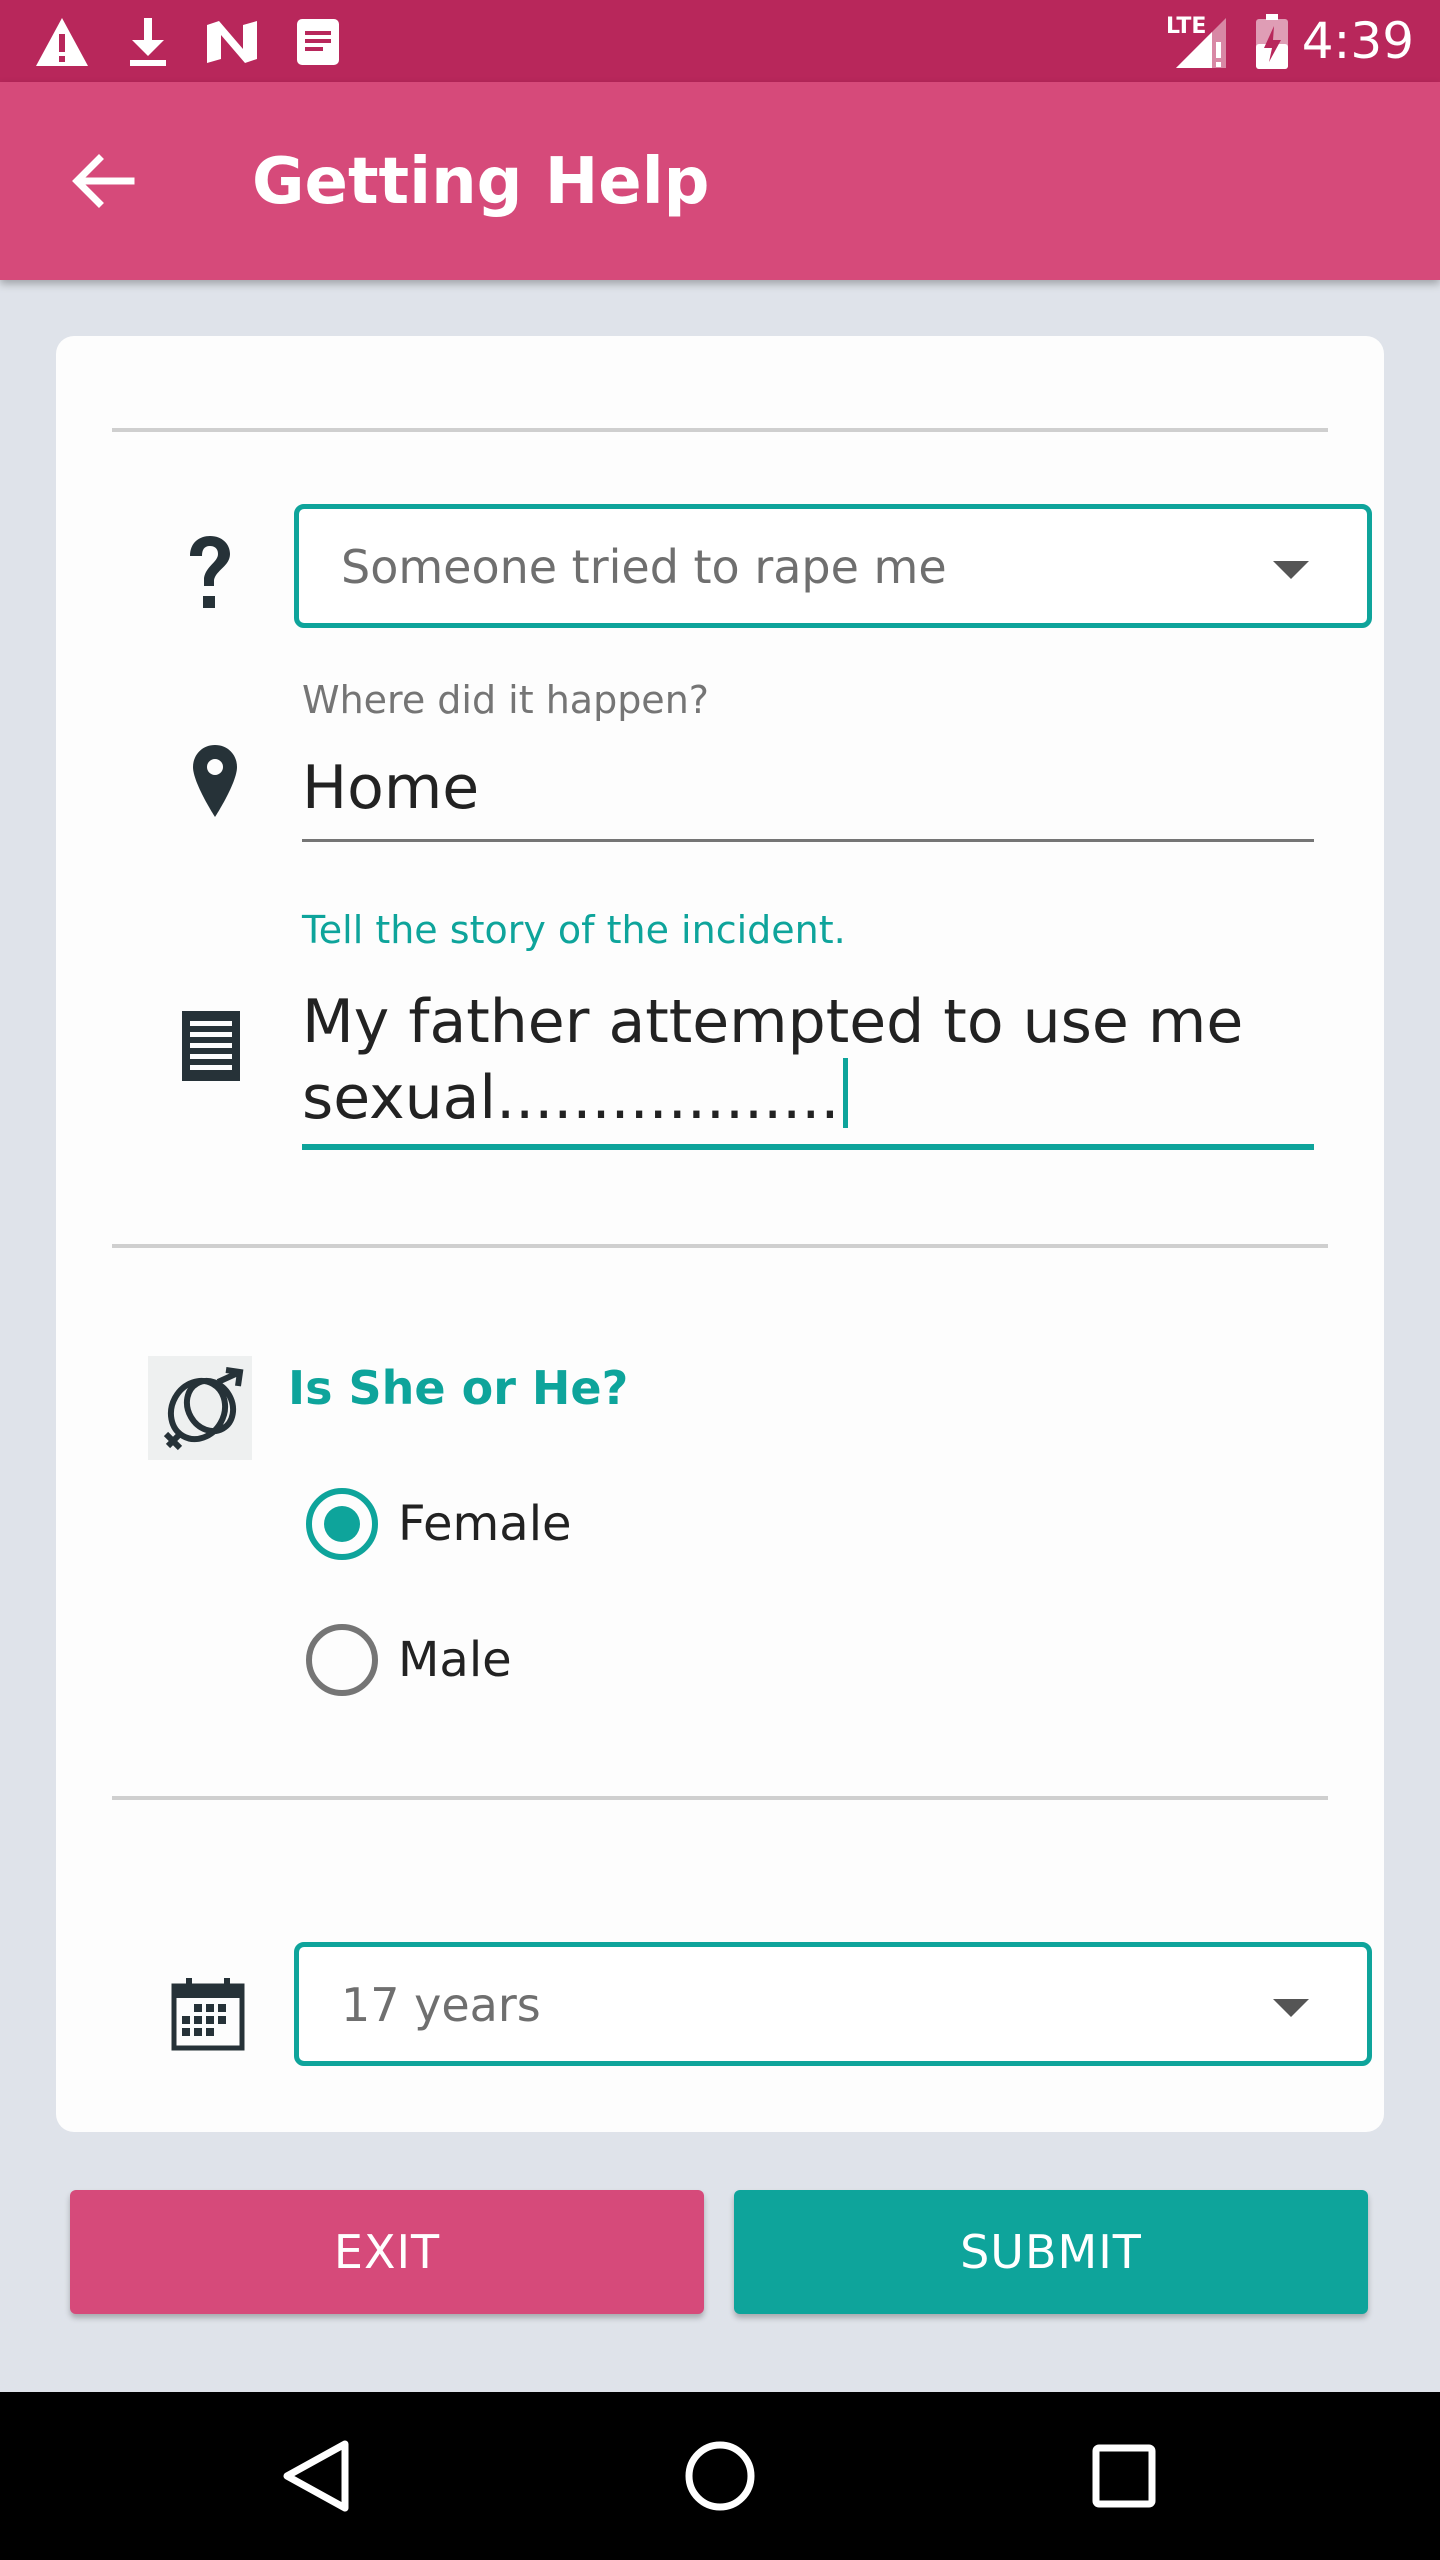 The image size is (1440, 2560). What do you see at coordinates (1357, 41) in the screenshot?
I see `clock: 4:39` at bounding box center [1357, 41].